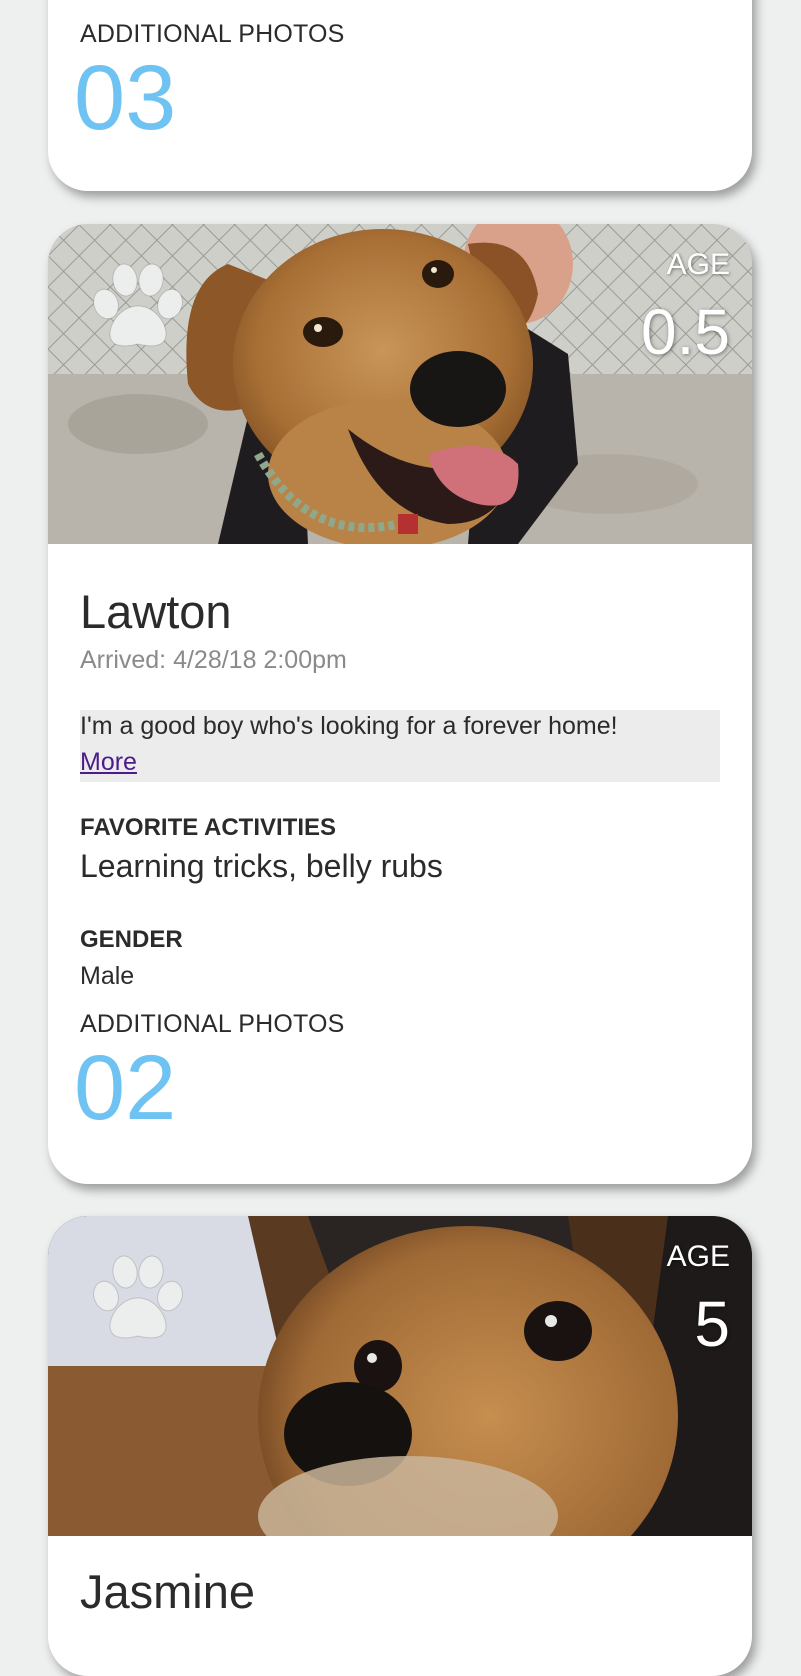  Describe the element at coordinates (108, 762) in the screenshot. I see `more-link: More` at that location.